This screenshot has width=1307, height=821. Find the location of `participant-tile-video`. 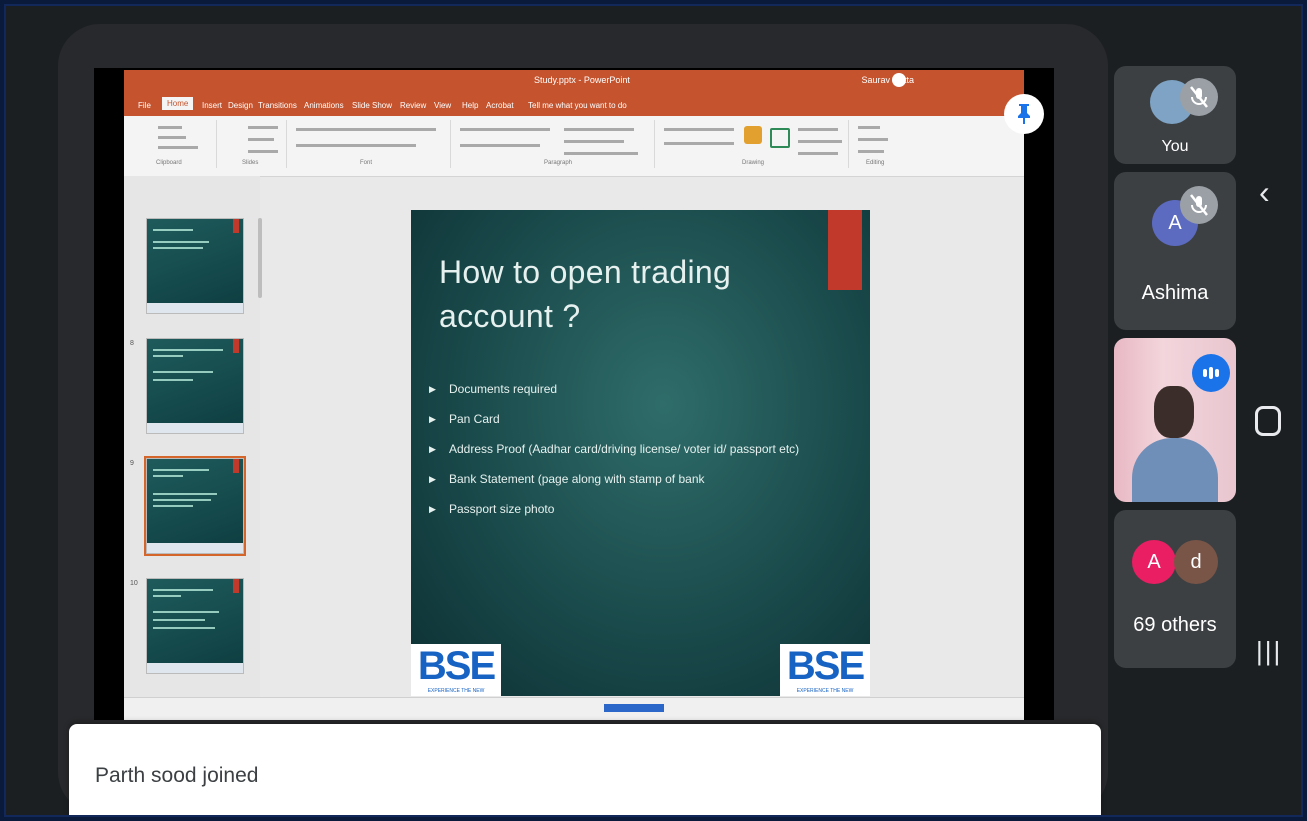

participant-tile-video is located at coordinates (1175, 420).